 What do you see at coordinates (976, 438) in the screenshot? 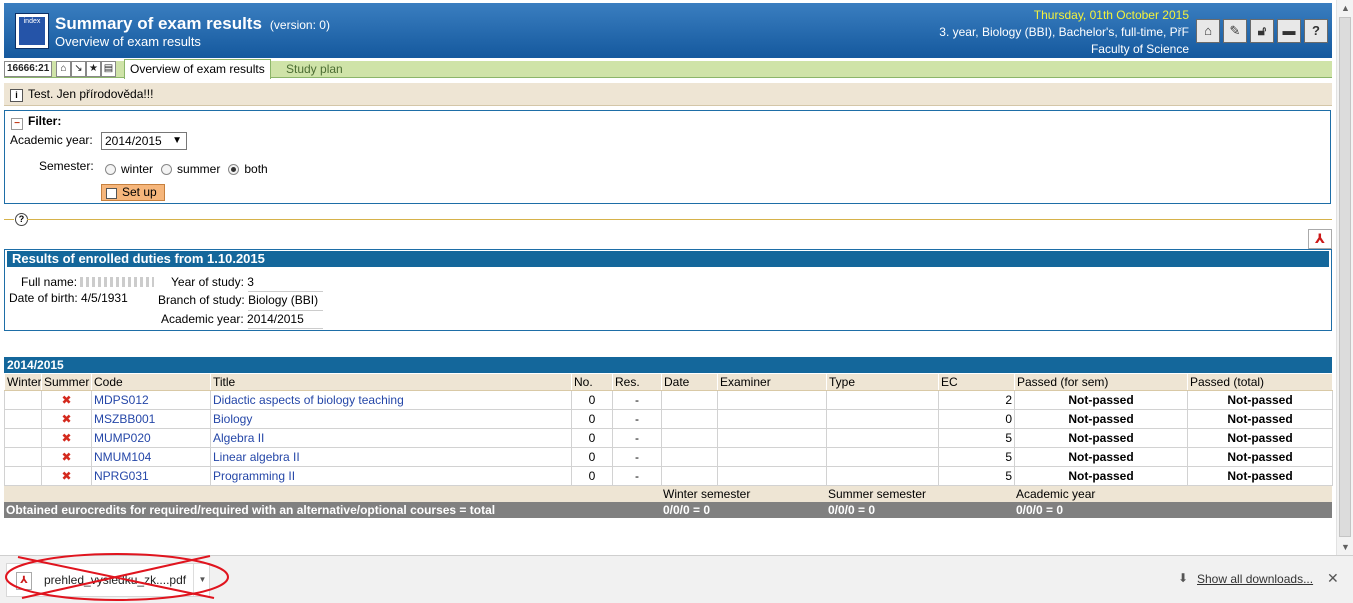
I see `cell-ec: 5` at bounding box center [976, 438].